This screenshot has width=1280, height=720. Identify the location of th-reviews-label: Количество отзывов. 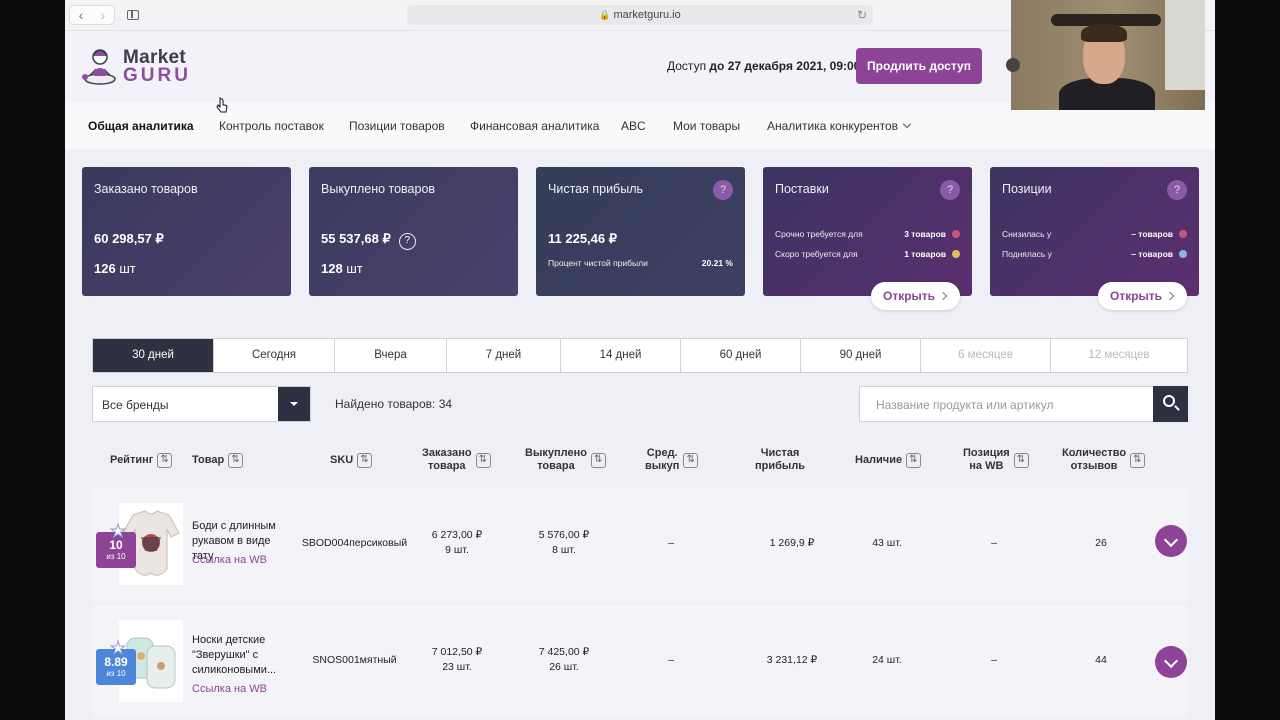
(1094, 460).